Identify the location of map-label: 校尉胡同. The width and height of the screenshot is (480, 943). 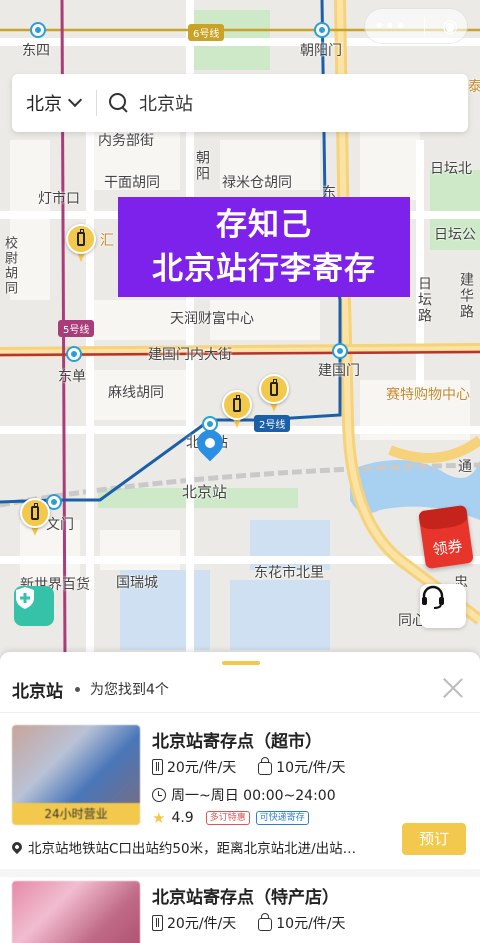
(9, 266).